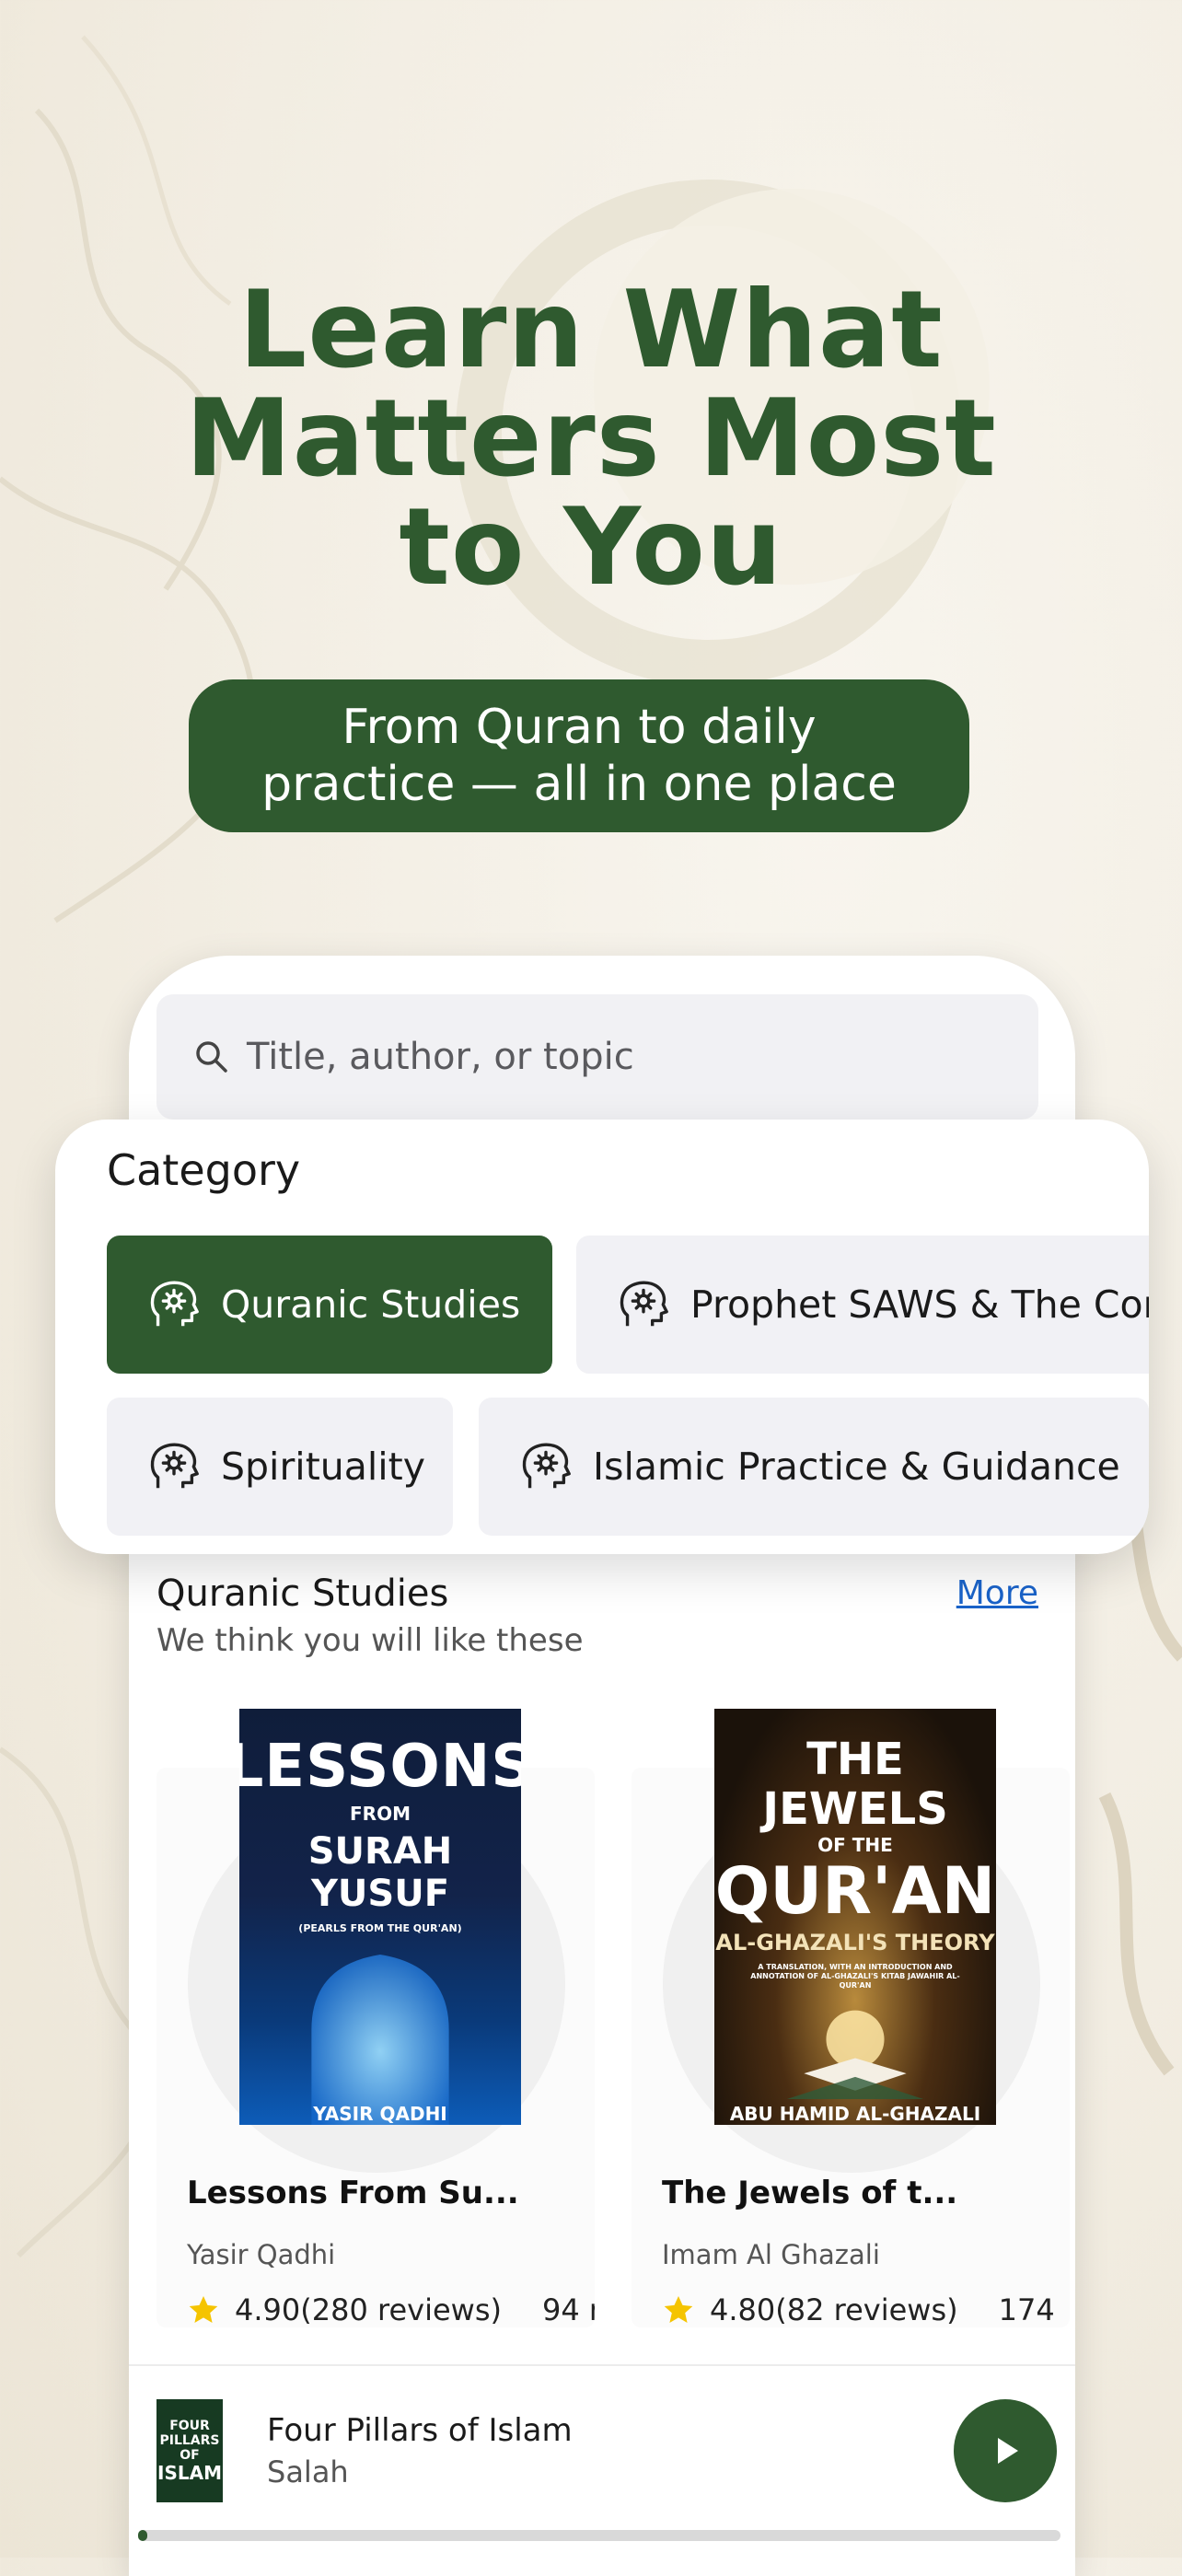 The height and width of the screenshot is (2576, 1182). I want to click on search-input: Title, author, or topic, so click(597, 1057).